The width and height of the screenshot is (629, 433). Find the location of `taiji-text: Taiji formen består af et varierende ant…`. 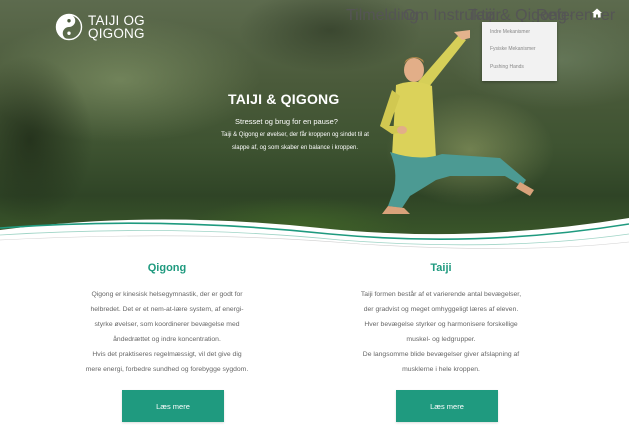

taiji-text: Taiji formen består af et varierende ant… is located at coordinates (441, 332).